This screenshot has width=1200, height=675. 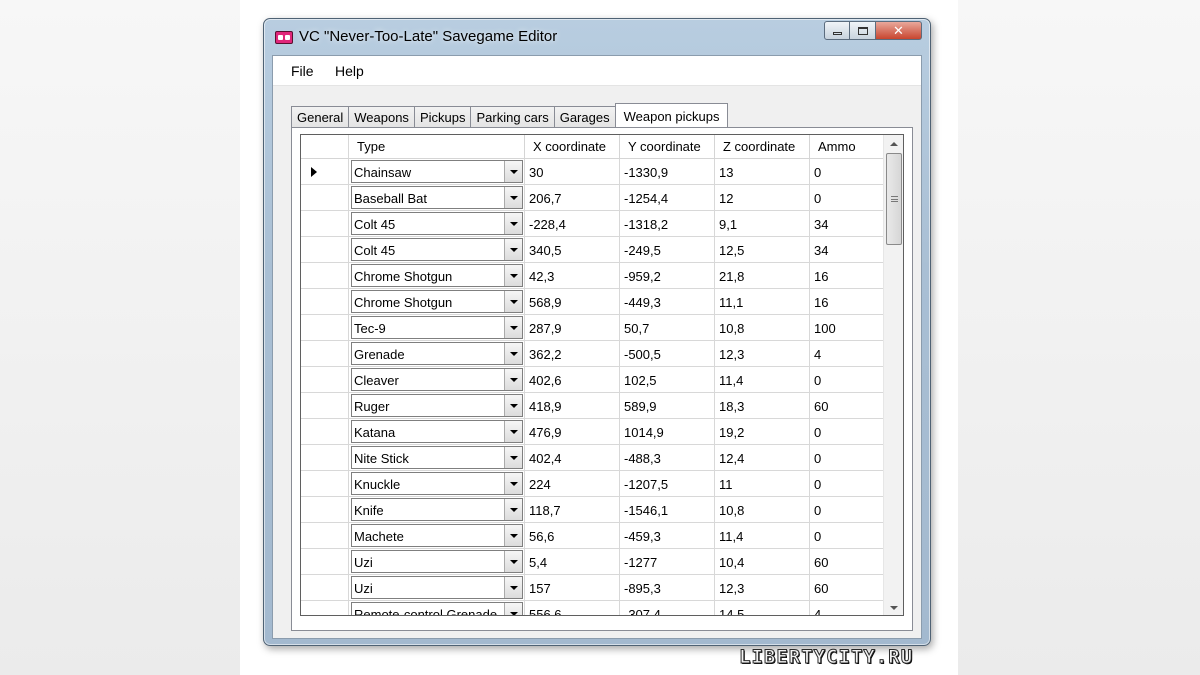 What do you see at coordinates (762, 302) in the screenshot?
I see `z-coordinate-cell: 11,1` at bounding box center [762, 302].